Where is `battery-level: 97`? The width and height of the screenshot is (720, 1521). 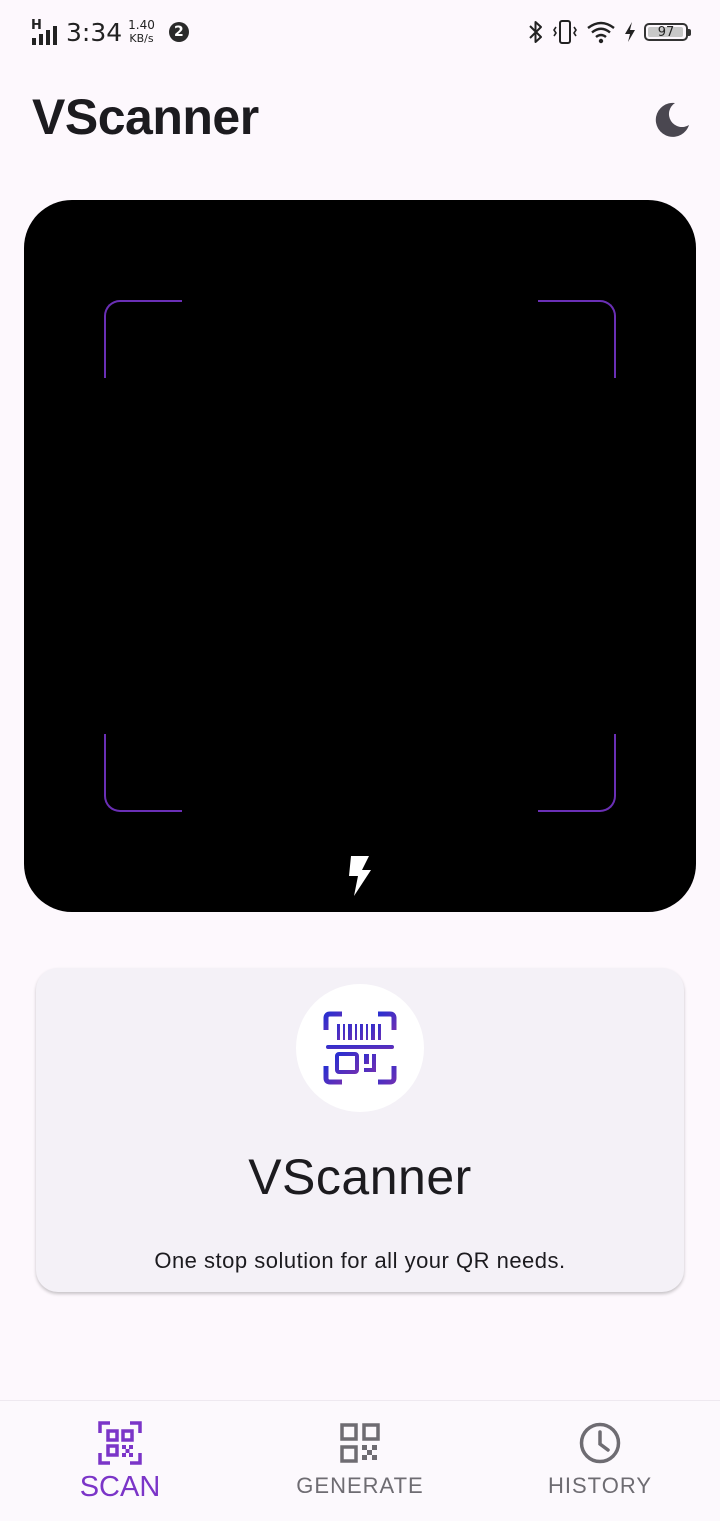 battery-level: 97 is located at coordinates (666, 32).